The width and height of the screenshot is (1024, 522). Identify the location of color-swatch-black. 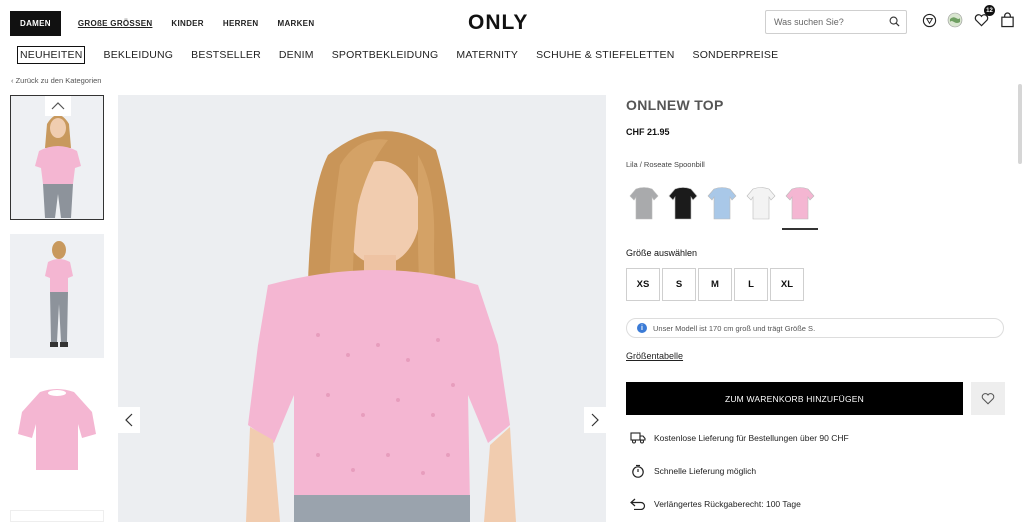
(683, 203).